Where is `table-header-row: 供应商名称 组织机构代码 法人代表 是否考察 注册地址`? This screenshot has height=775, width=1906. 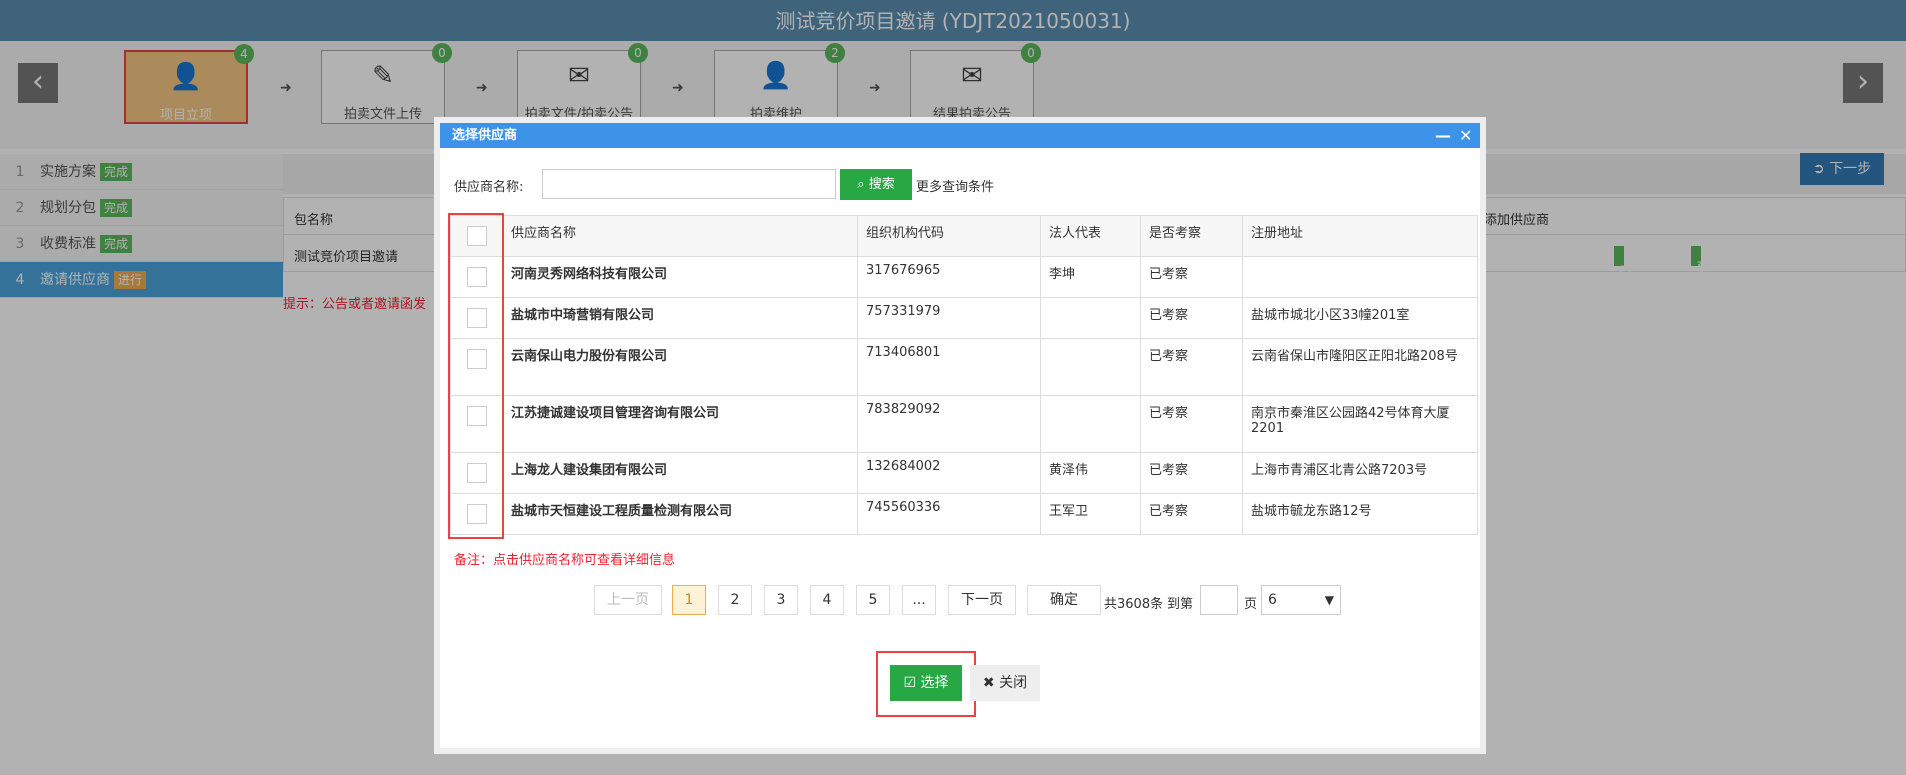 table-header-row: 供应商名称 组织机构代码 法人代表 是否考察 注册地址 is located at coordinates (964, 236).